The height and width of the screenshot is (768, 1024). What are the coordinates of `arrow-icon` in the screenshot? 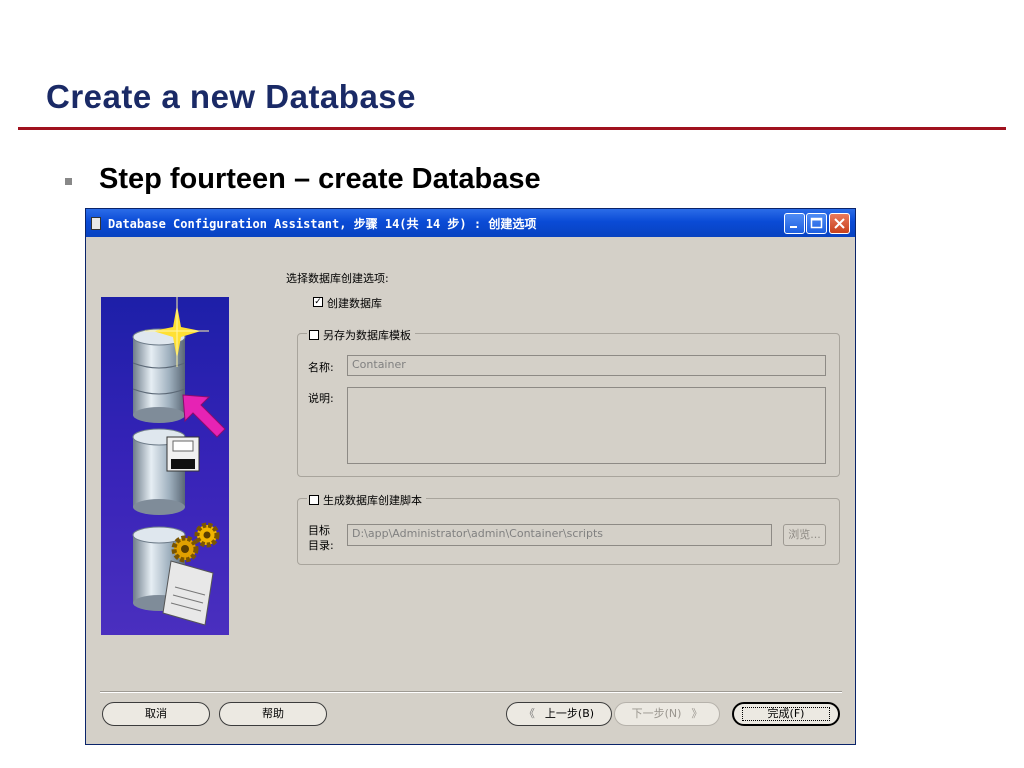 It's located at (204, 416).